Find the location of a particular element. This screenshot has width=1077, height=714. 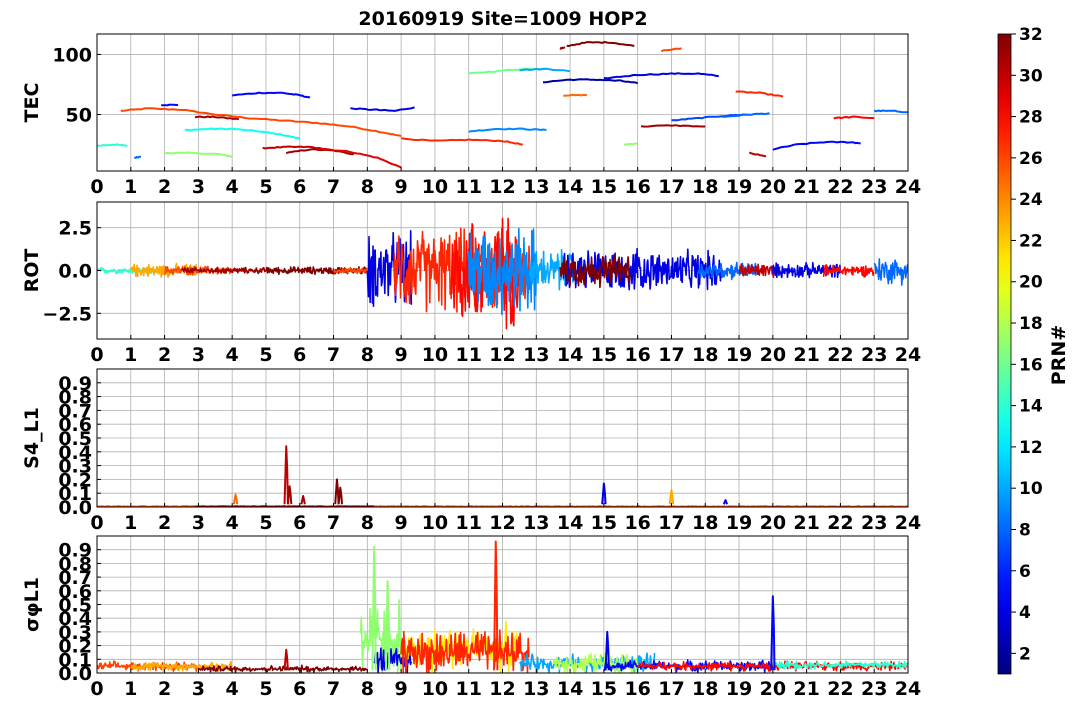

x-tick-label: 0 is located at coordinates (96, 355).